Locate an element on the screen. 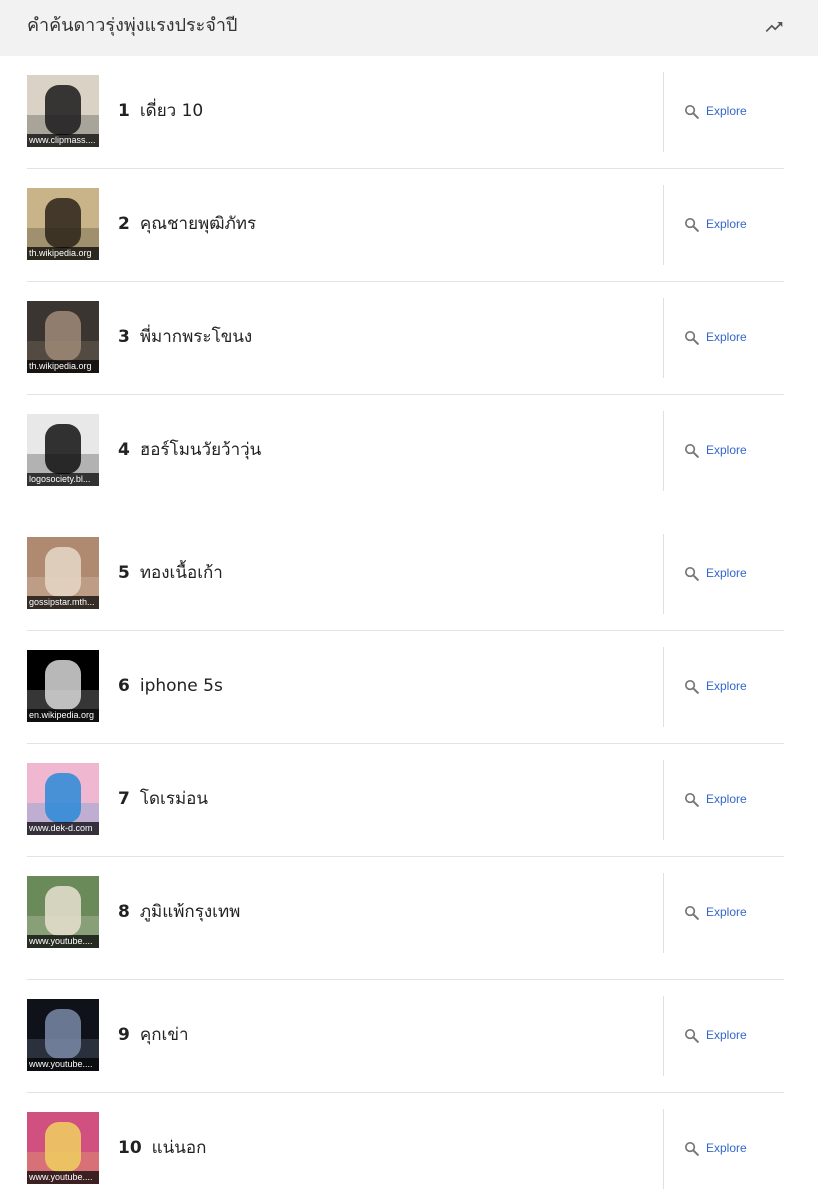 The height and width of the screenshot is (1190, 818). query-text: 2 คุณชายพุฒิภัทร is located at coordinates (187, 224).